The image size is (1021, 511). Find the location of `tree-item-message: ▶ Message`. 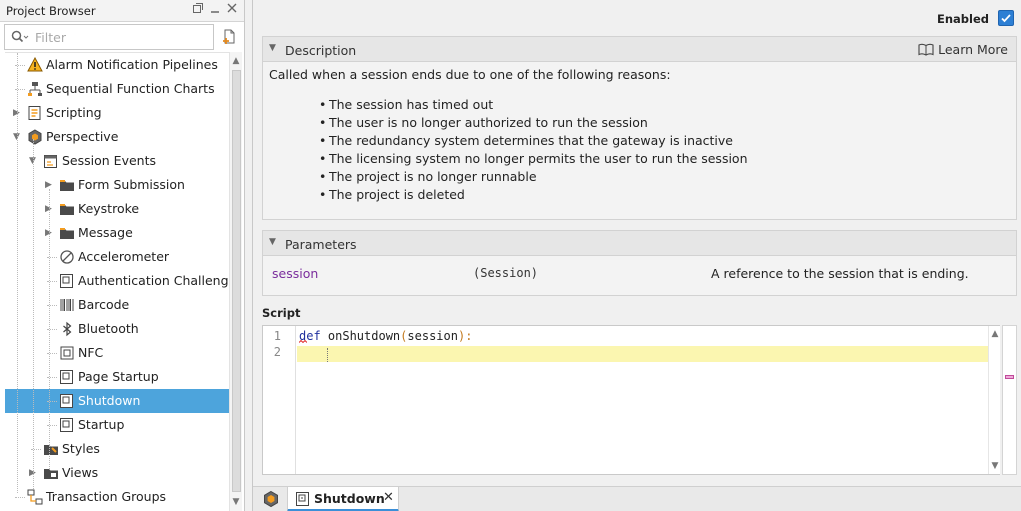

tree-item-message: ▶ Message is located at coordinates (117, 233).